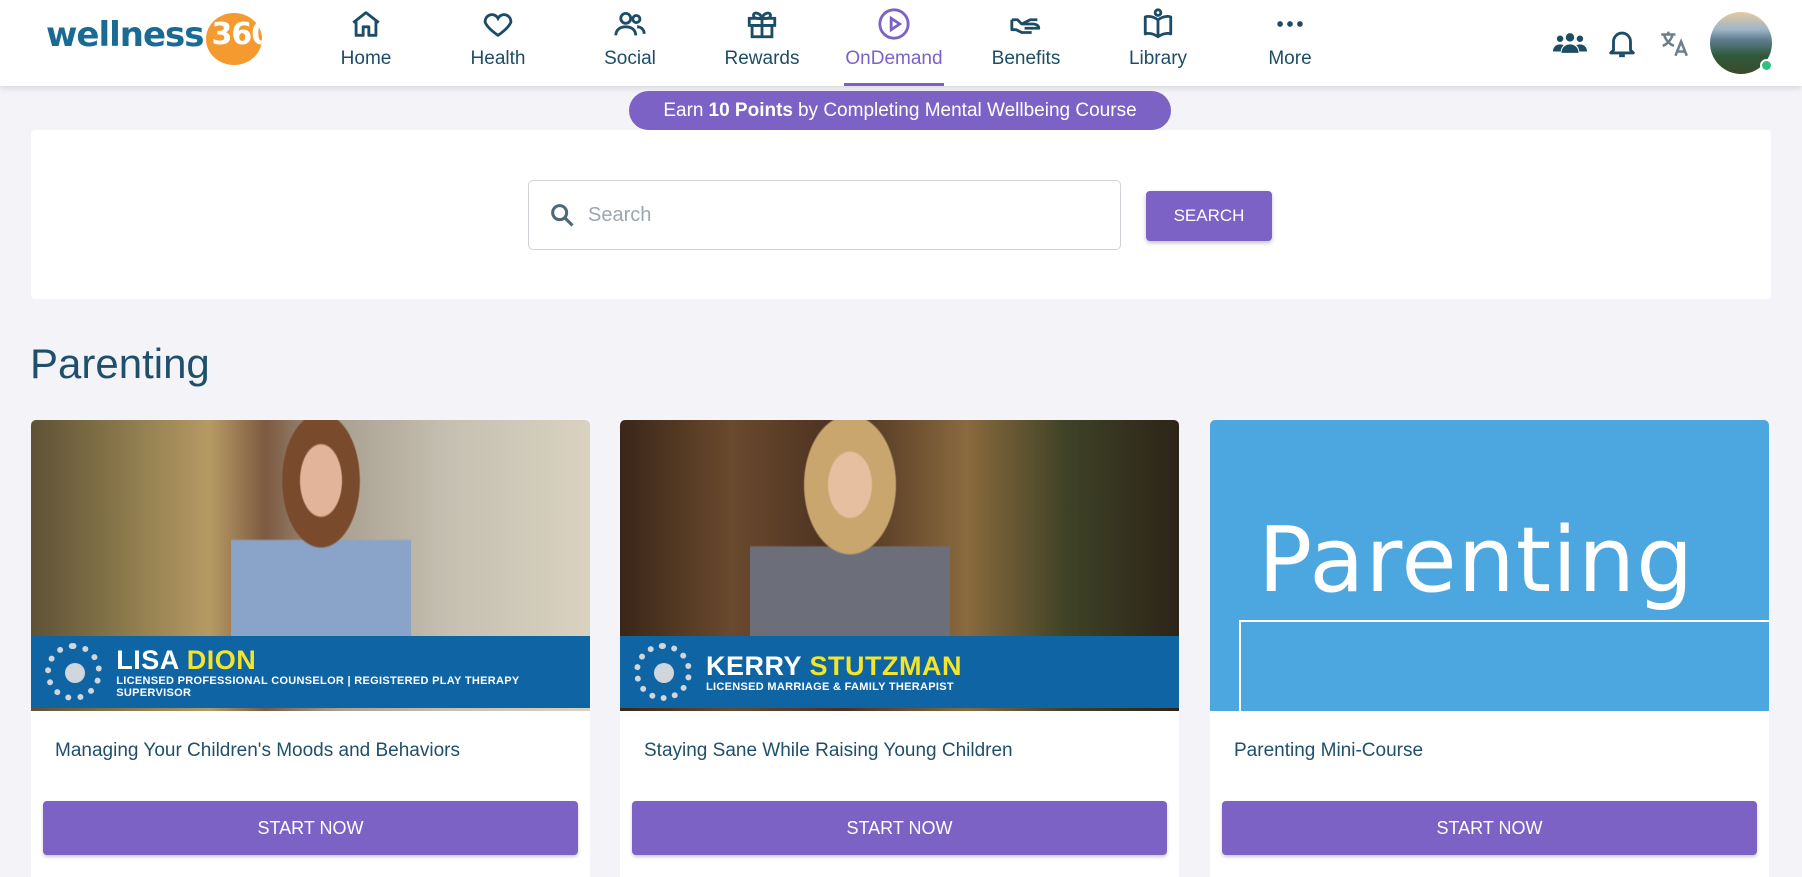 The width and height of the screenshot is (1802, 877). Describe the element at coordinates (1209, 216) in the screenshot. I see `search-button: SEARCH` at that location.